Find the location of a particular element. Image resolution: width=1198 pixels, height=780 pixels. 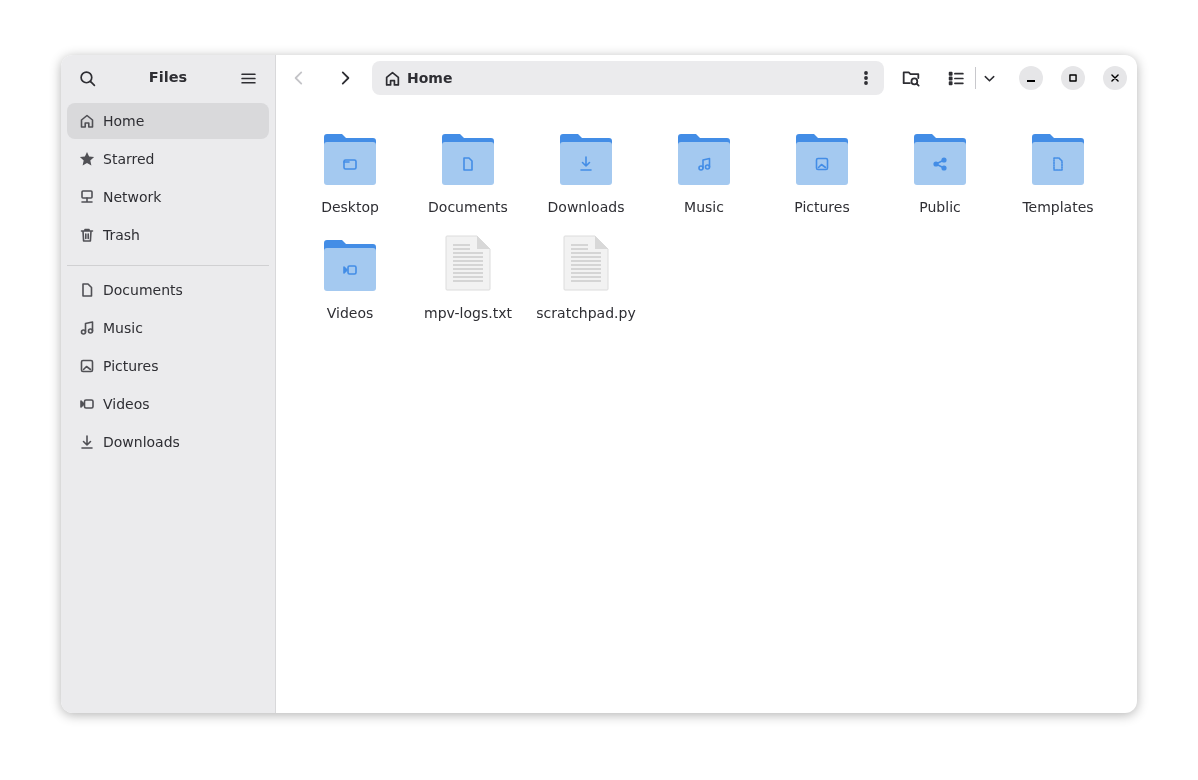

picture-icon is located at coordinates (87, 366).